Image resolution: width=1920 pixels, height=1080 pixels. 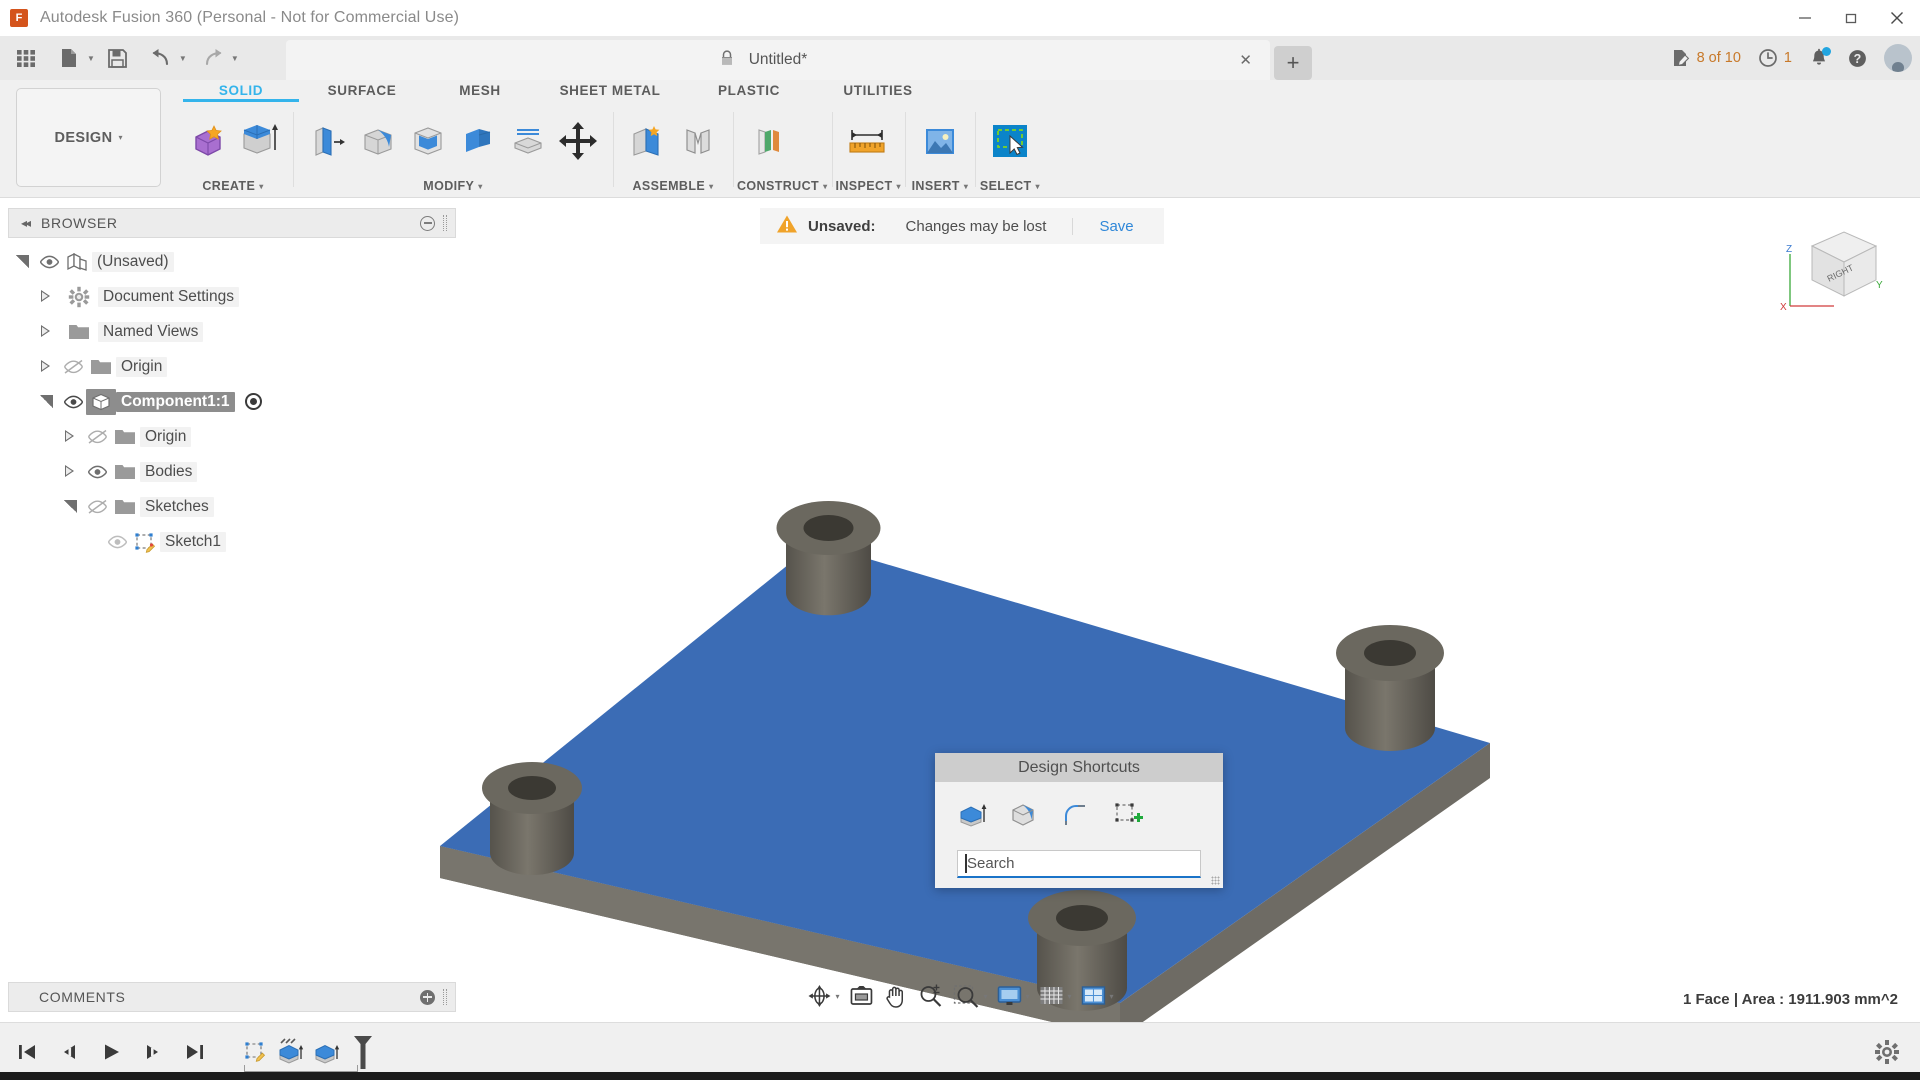 What do you see at coordinates (478, 141) in the screenshot?
I see `draft-icon` at bounding box center [478, 141].